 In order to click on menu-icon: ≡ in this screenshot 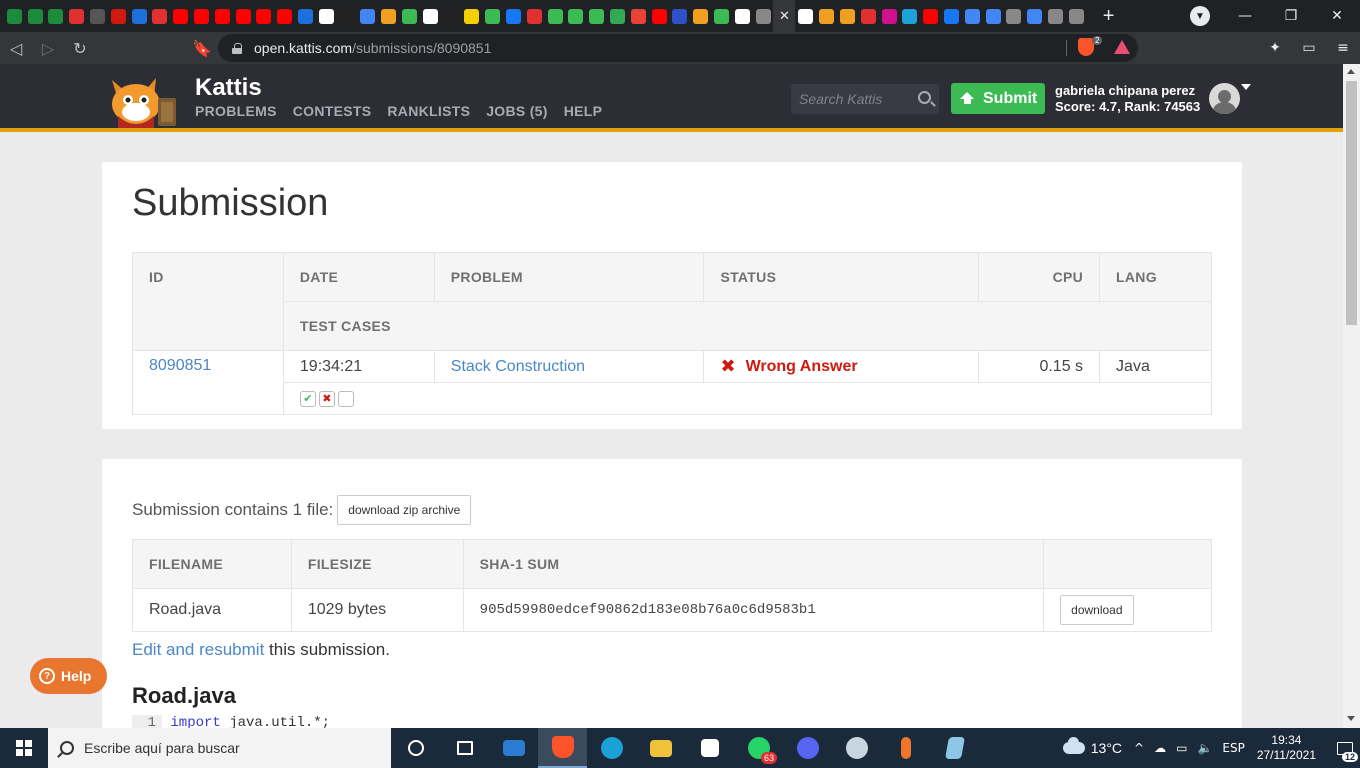, I will do `click(1343, 48)`.